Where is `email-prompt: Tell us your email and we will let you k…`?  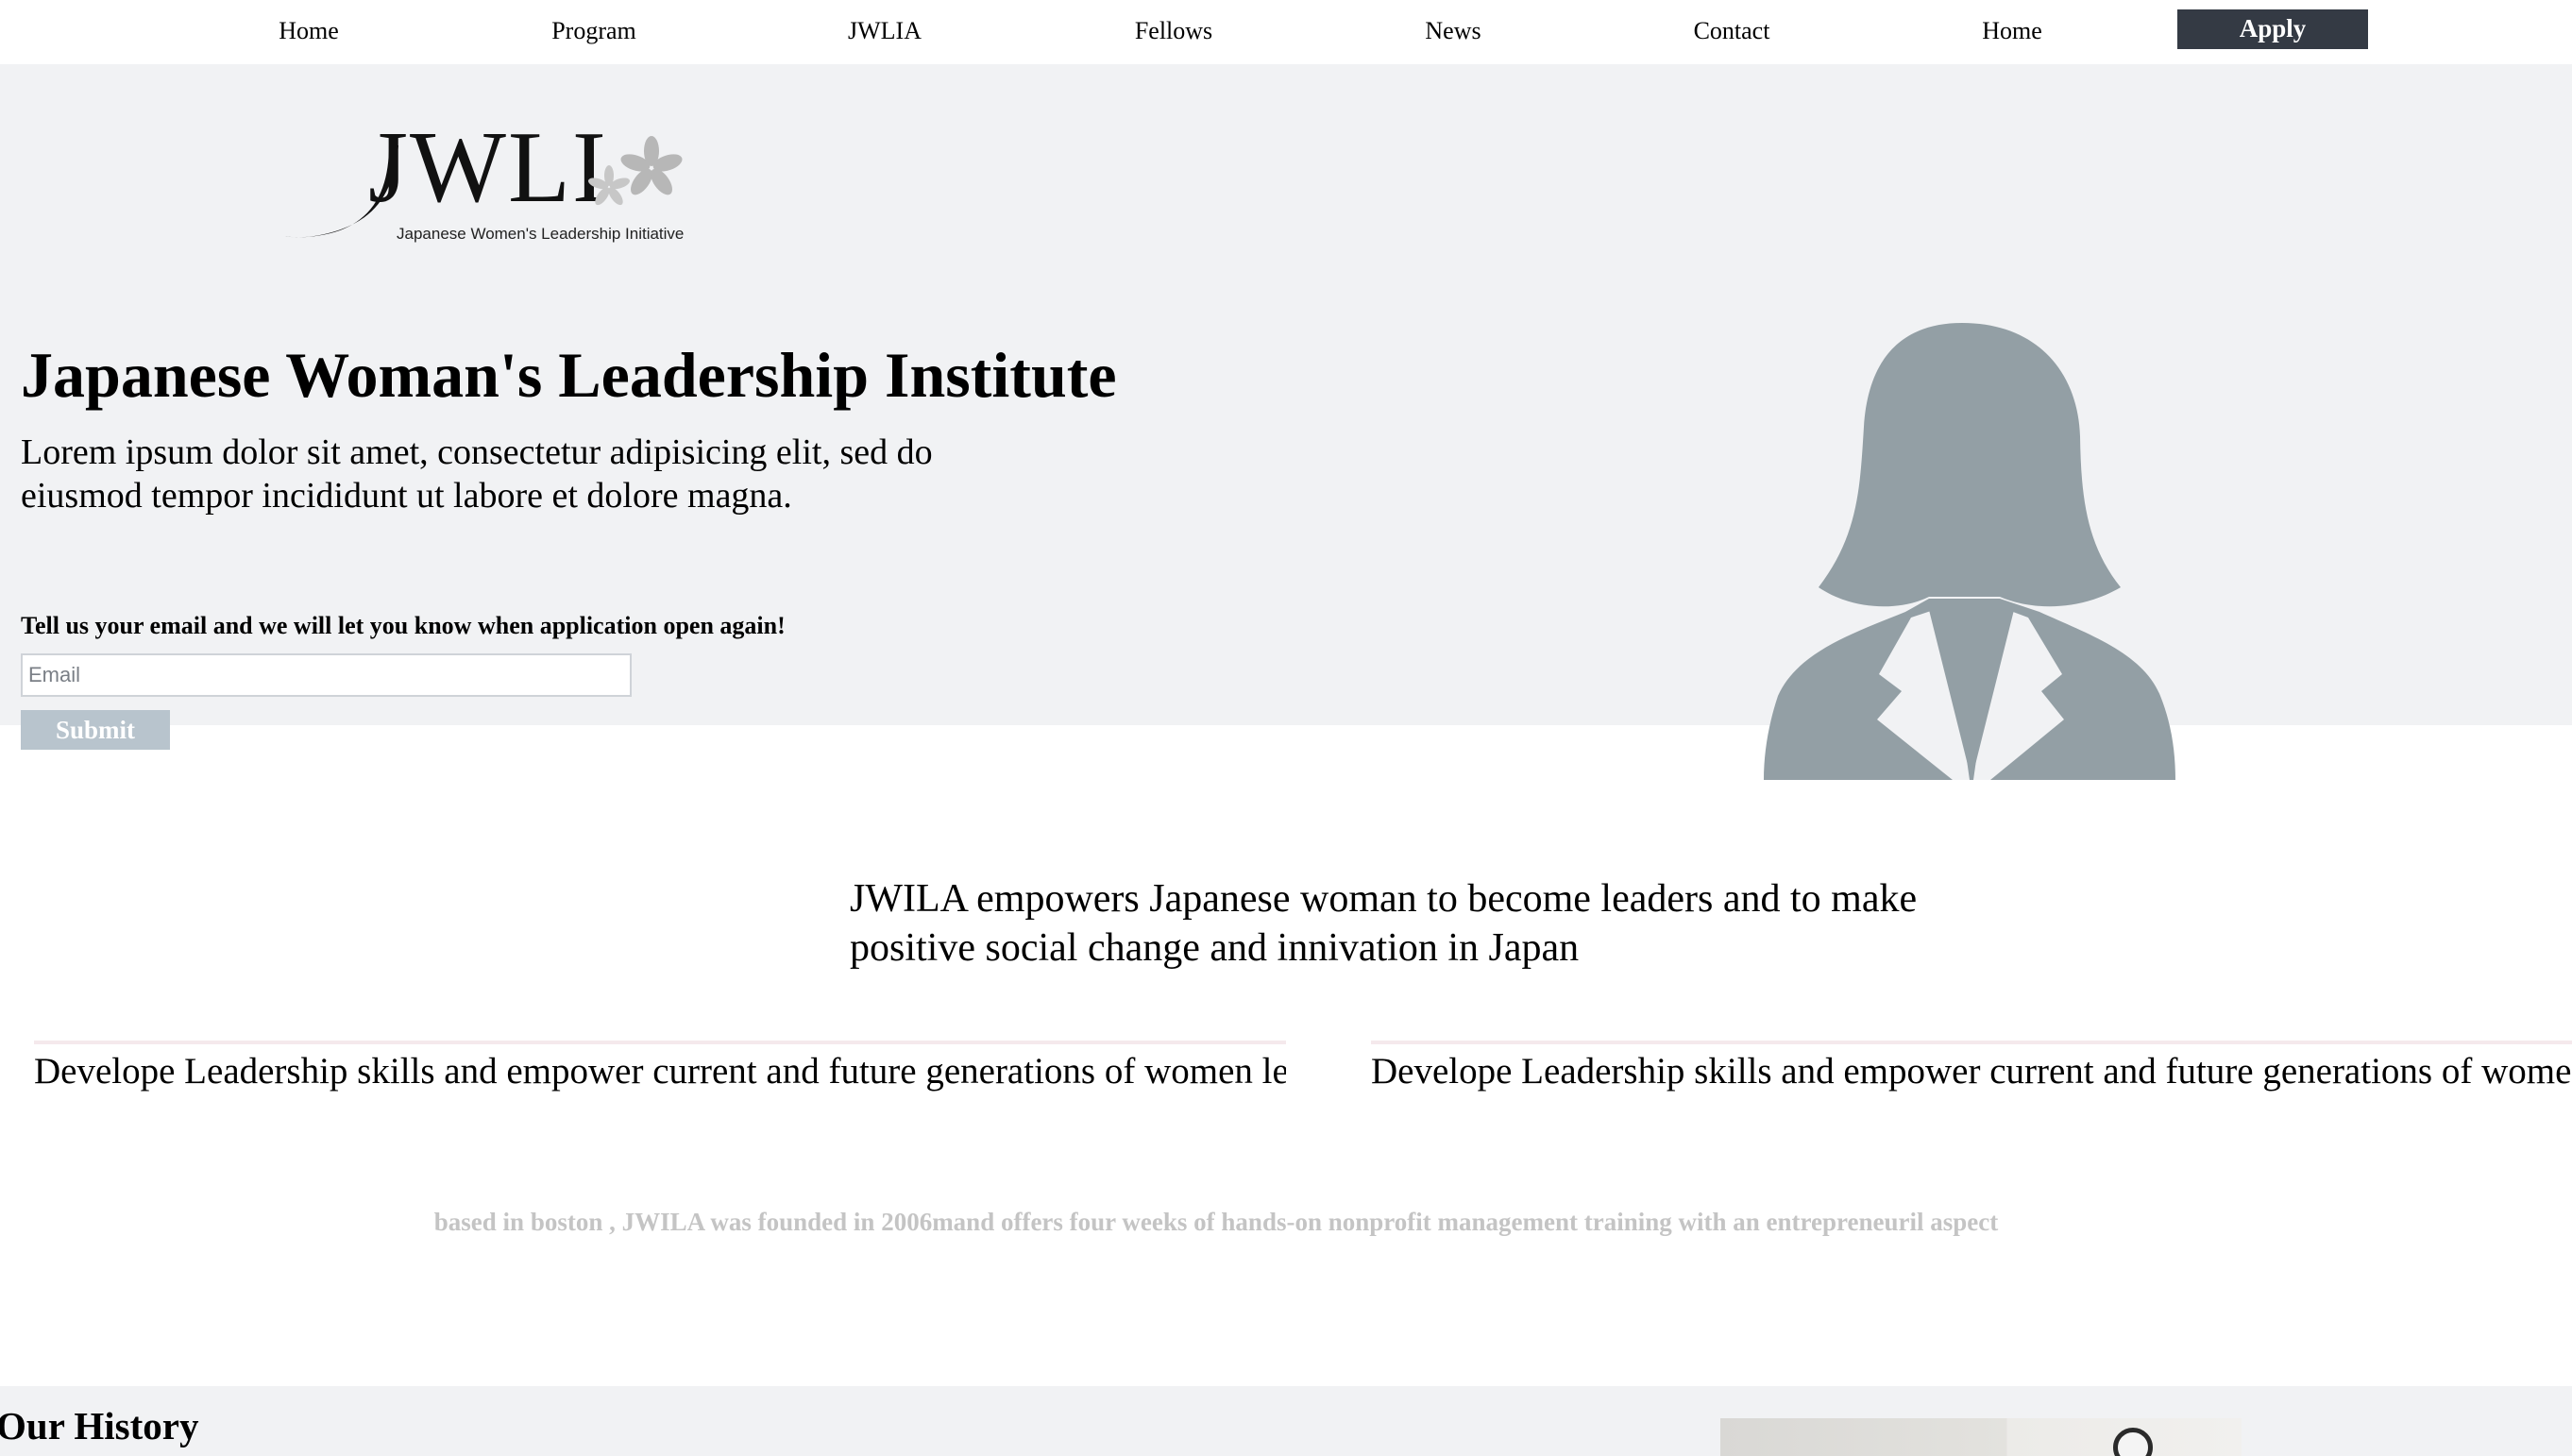 email-prompt: Tell us your email and we will let you k… is located at coordinates (403, 625).